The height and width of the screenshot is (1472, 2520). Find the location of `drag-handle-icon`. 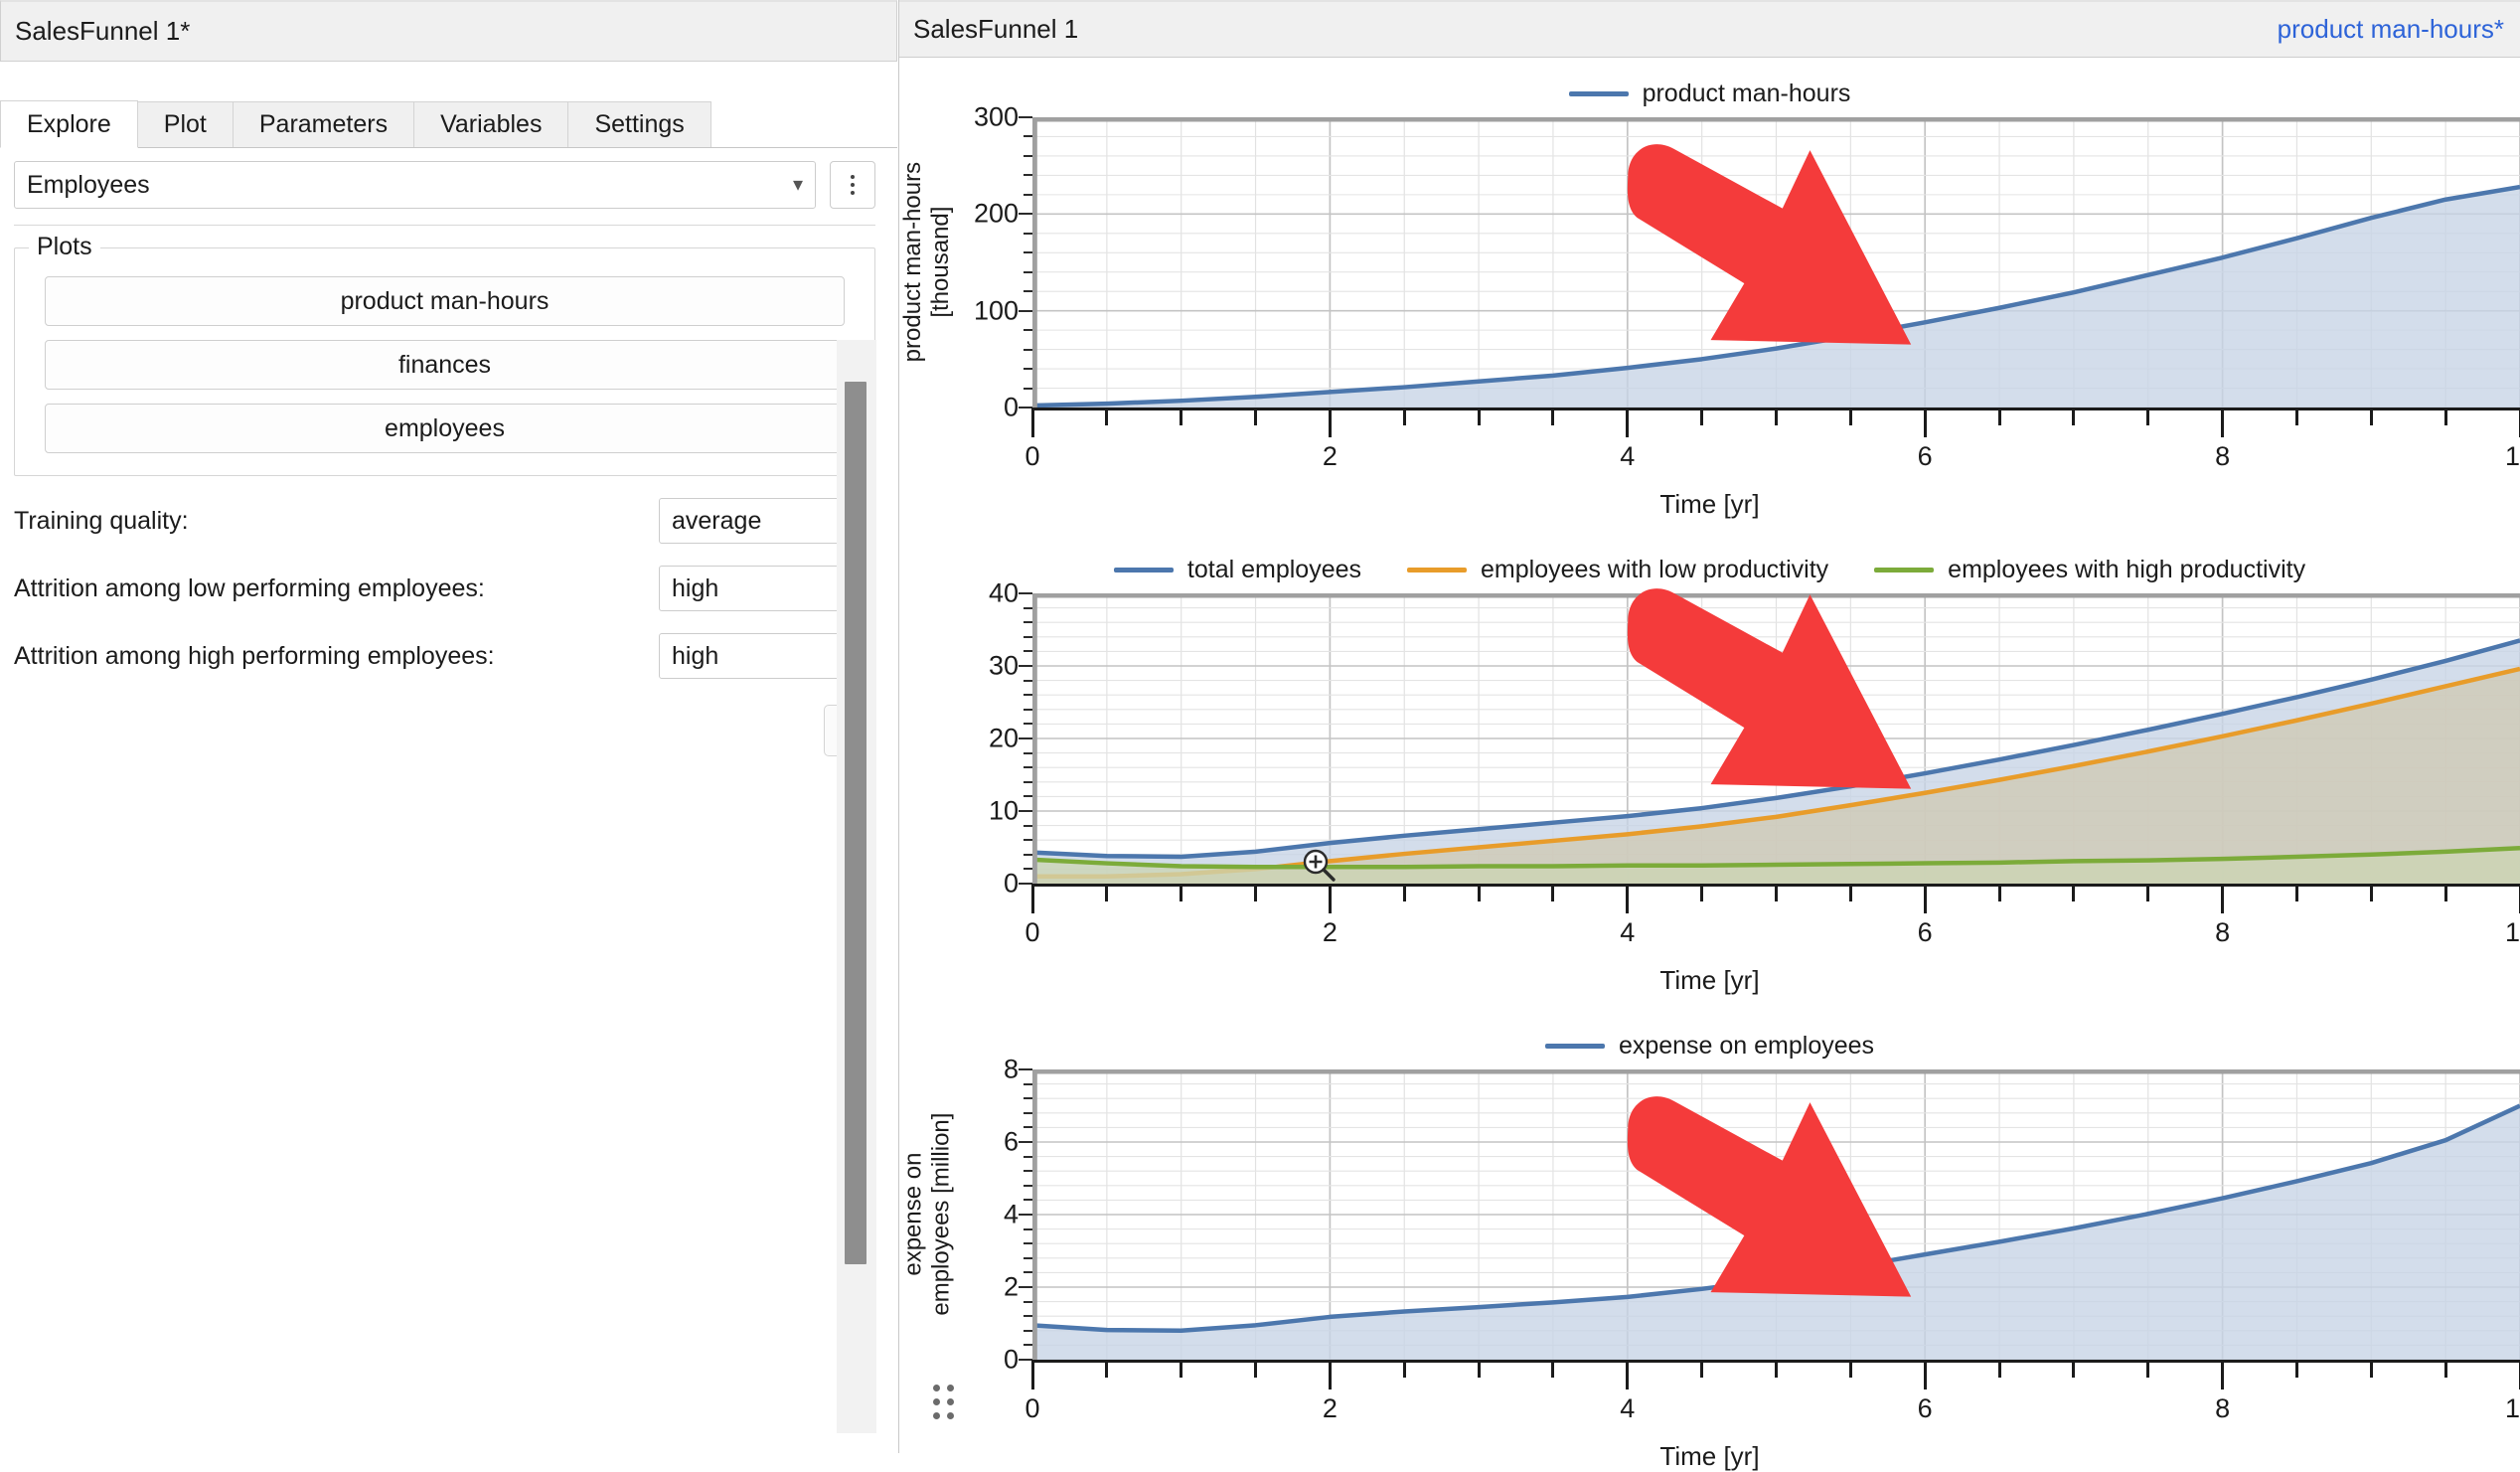

drag-handle-icon is located at coordinates (944, 1402).